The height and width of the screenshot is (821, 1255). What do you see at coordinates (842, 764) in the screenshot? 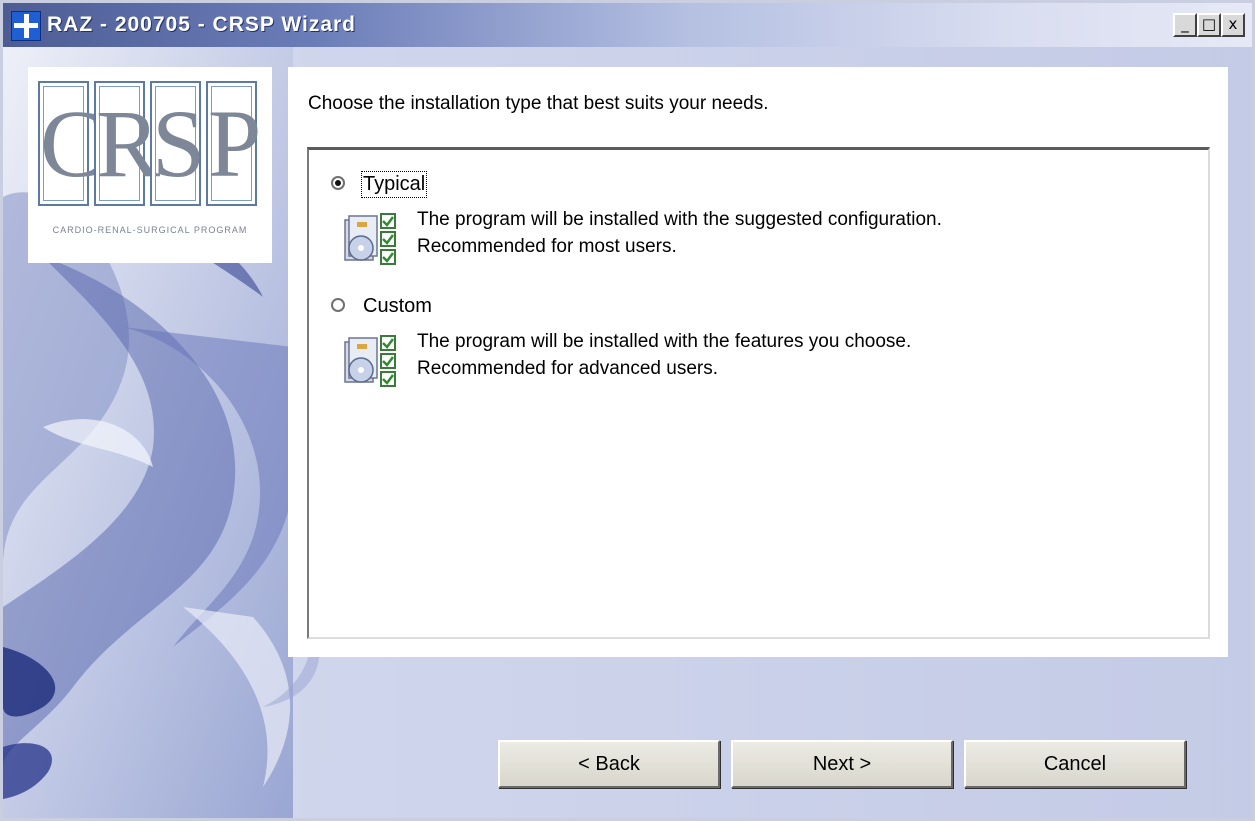
I see `next-button: Next >` at bounding box center [842, 764].